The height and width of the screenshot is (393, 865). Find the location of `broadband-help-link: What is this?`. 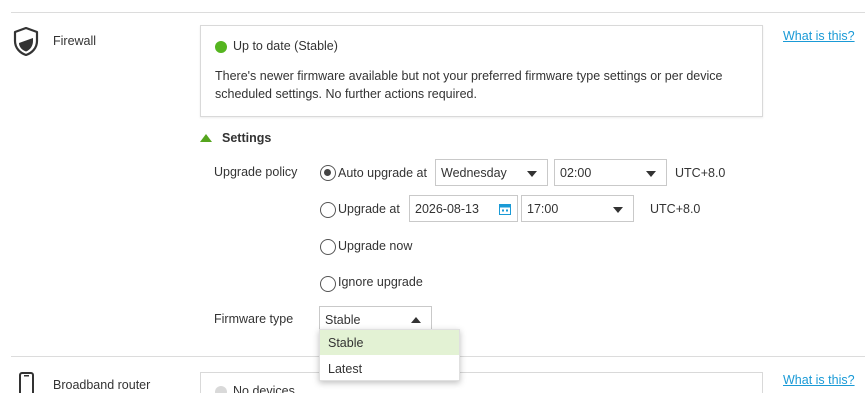

broadband-help-link: What is this? is located at coordinates (819, 380).